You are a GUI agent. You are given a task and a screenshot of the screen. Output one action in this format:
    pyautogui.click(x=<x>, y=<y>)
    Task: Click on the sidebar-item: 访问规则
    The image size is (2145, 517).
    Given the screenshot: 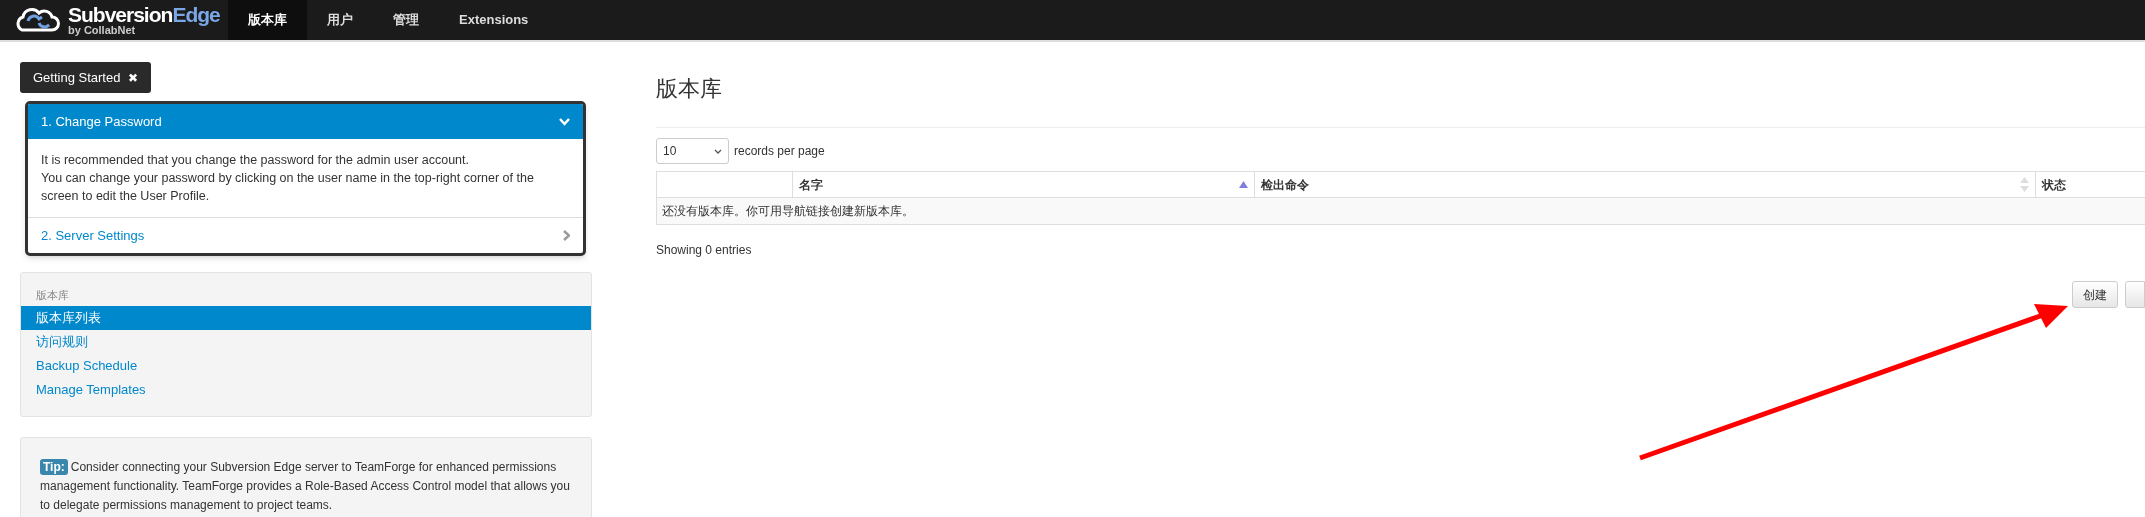 What is the action you would take?
    pyautogui.click(x=306, y=341)
    